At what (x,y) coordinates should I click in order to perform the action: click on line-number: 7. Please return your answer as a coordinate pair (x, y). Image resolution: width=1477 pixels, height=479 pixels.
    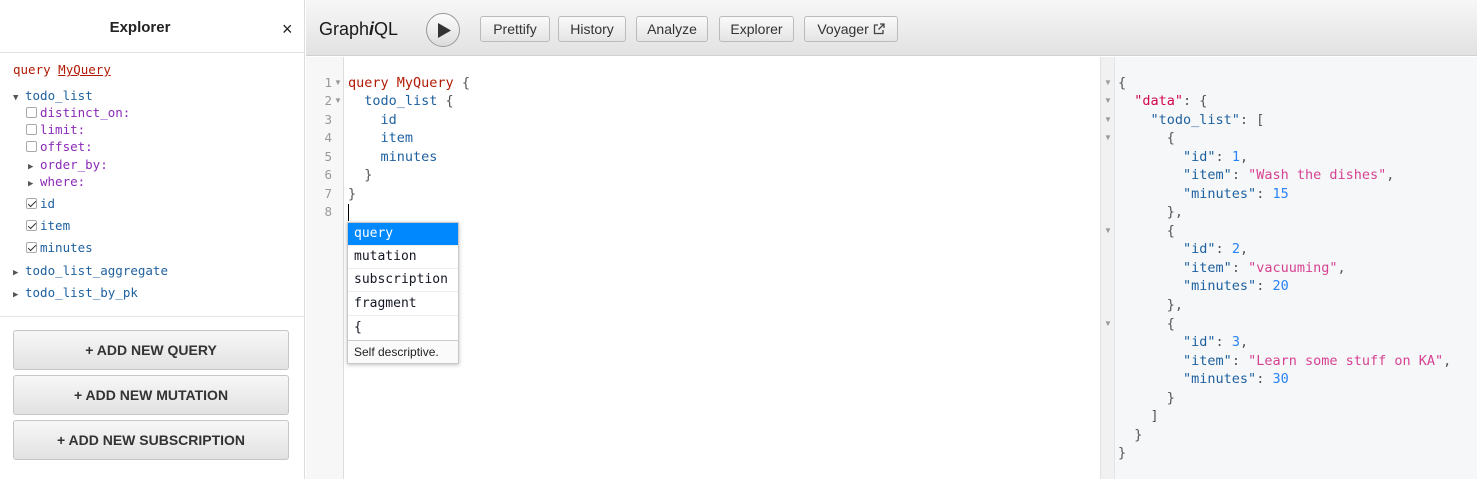
    Looking at the image, I should click on (328, 193).